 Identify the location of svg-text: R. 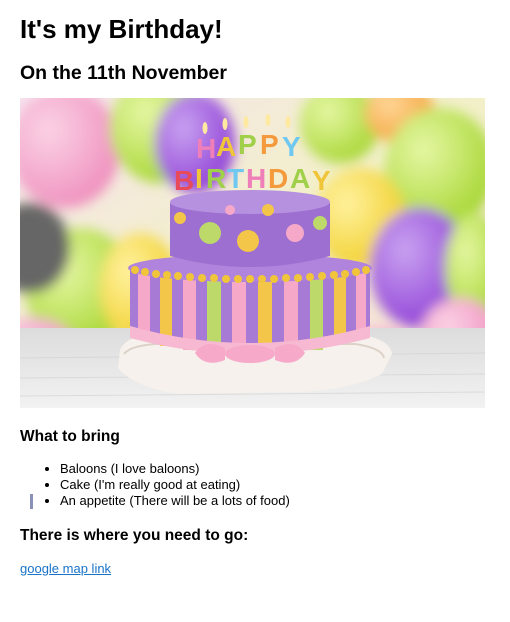
(216, 178).